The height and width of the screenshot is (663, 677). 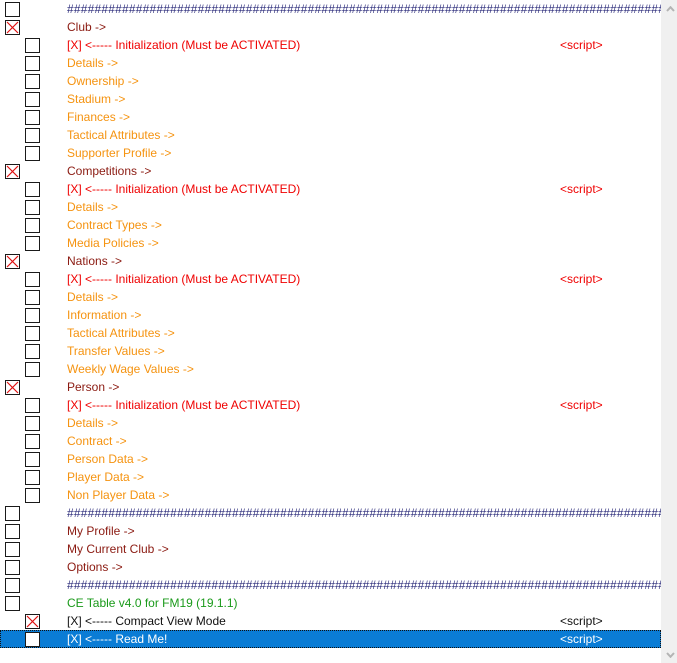 I want to click on table-row-selected: [X] <----- Read Me! <script>, so click(x=330, y=639).